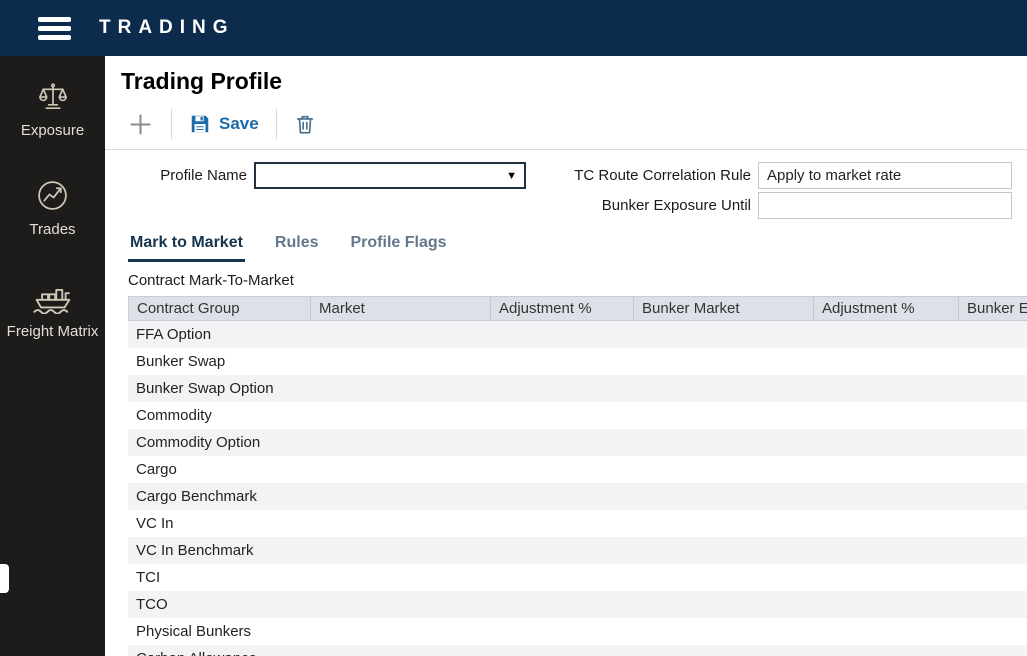 This screenshot has height=656, width=1027. What do you see at coordinates (577, 550) in the screenshot?
I see `table-row: VC In Benchmark` at bounding box center [577, 550].